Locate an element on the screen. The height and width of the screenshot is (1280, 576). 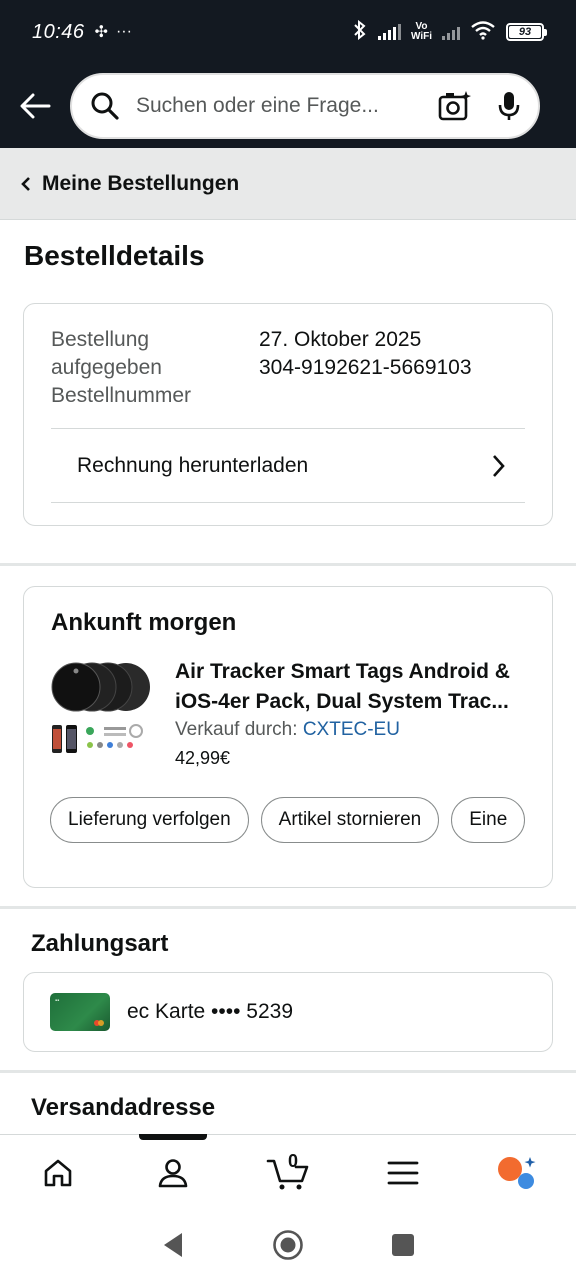
system-back-icon is located at coordinates (173, 1245).